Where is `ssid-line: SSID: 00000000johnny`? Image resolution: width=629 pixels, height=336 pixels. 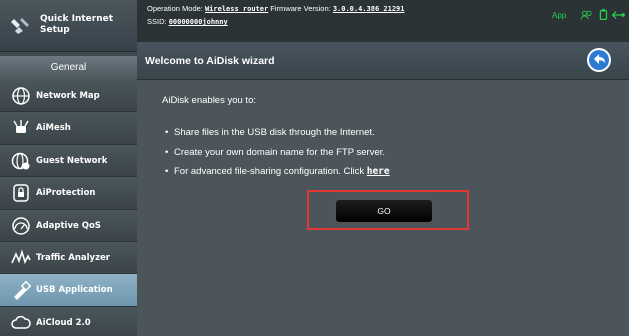
ssid-line: SSID: 00000000johnny is located at coordinates (187, 21).